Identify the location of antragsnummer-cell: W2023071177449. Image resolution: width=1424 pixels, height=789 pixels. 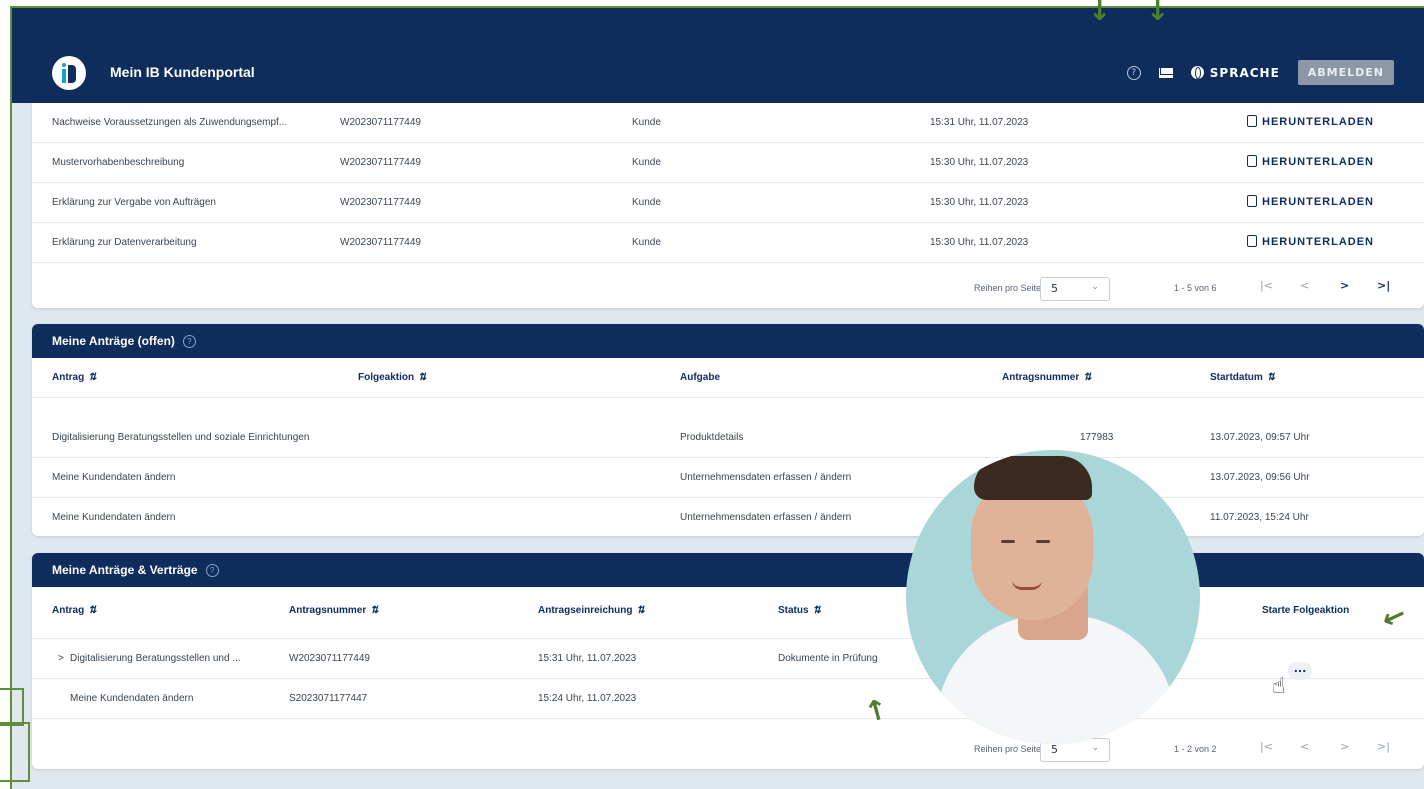
(329, 658).